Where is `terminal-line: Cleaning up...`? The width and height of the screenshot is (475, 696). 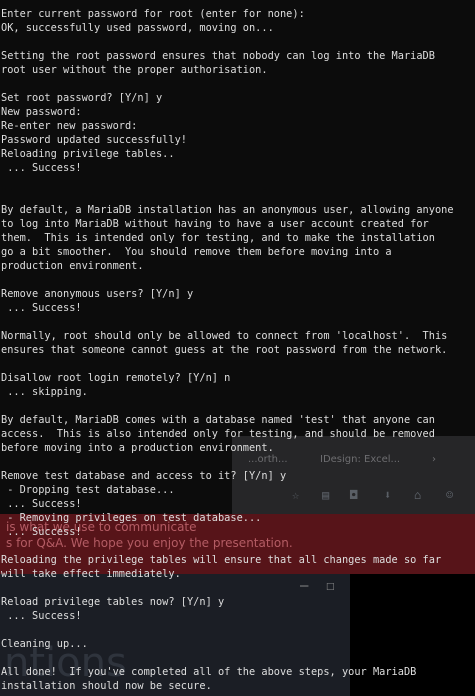
terminal-line: Cleaning up... is located at coordinates (44, 644).